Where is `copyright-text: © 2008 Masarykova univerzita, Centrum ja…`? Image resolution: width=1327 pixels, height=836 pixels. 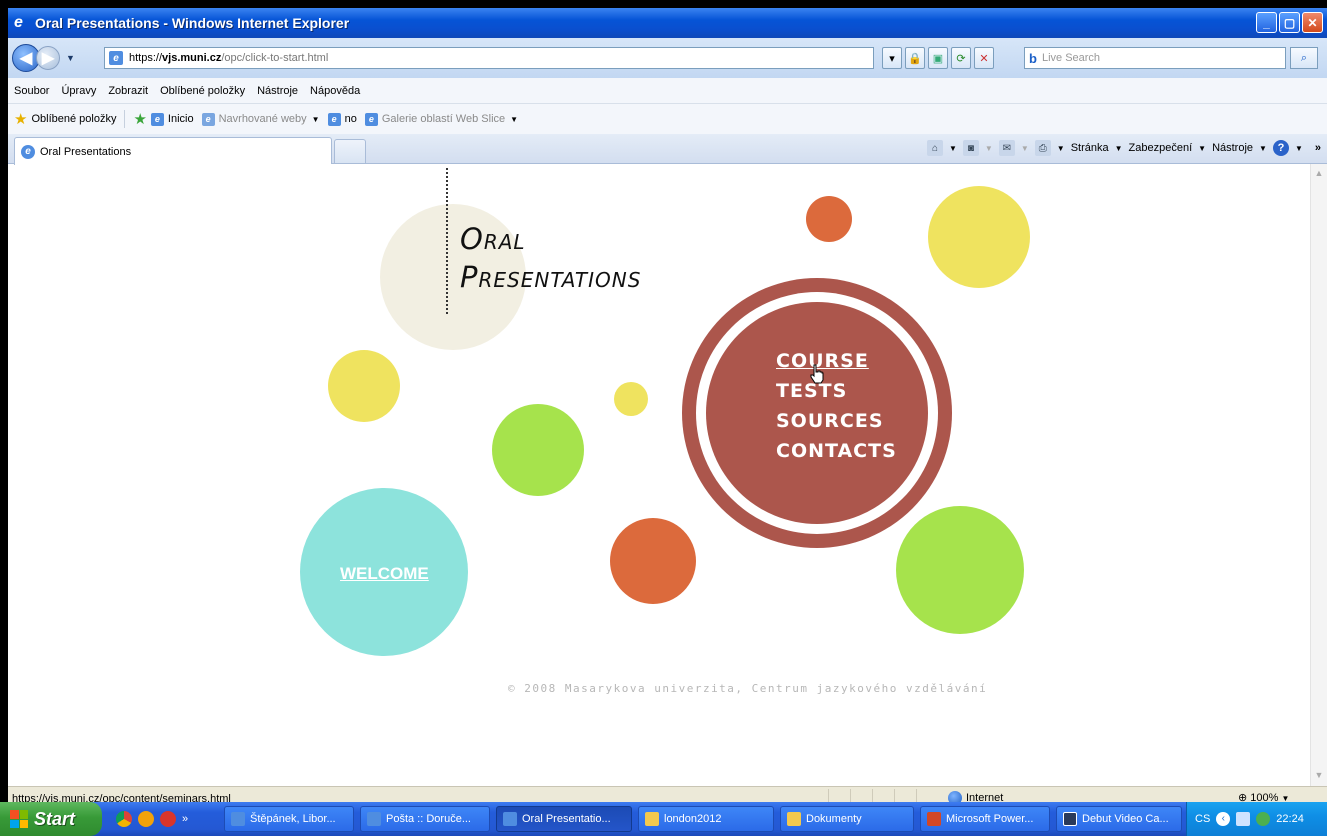 copyright-text: © 2008 Masarykova univerzita, Centrum ja… is located at coordinates (748, 688).